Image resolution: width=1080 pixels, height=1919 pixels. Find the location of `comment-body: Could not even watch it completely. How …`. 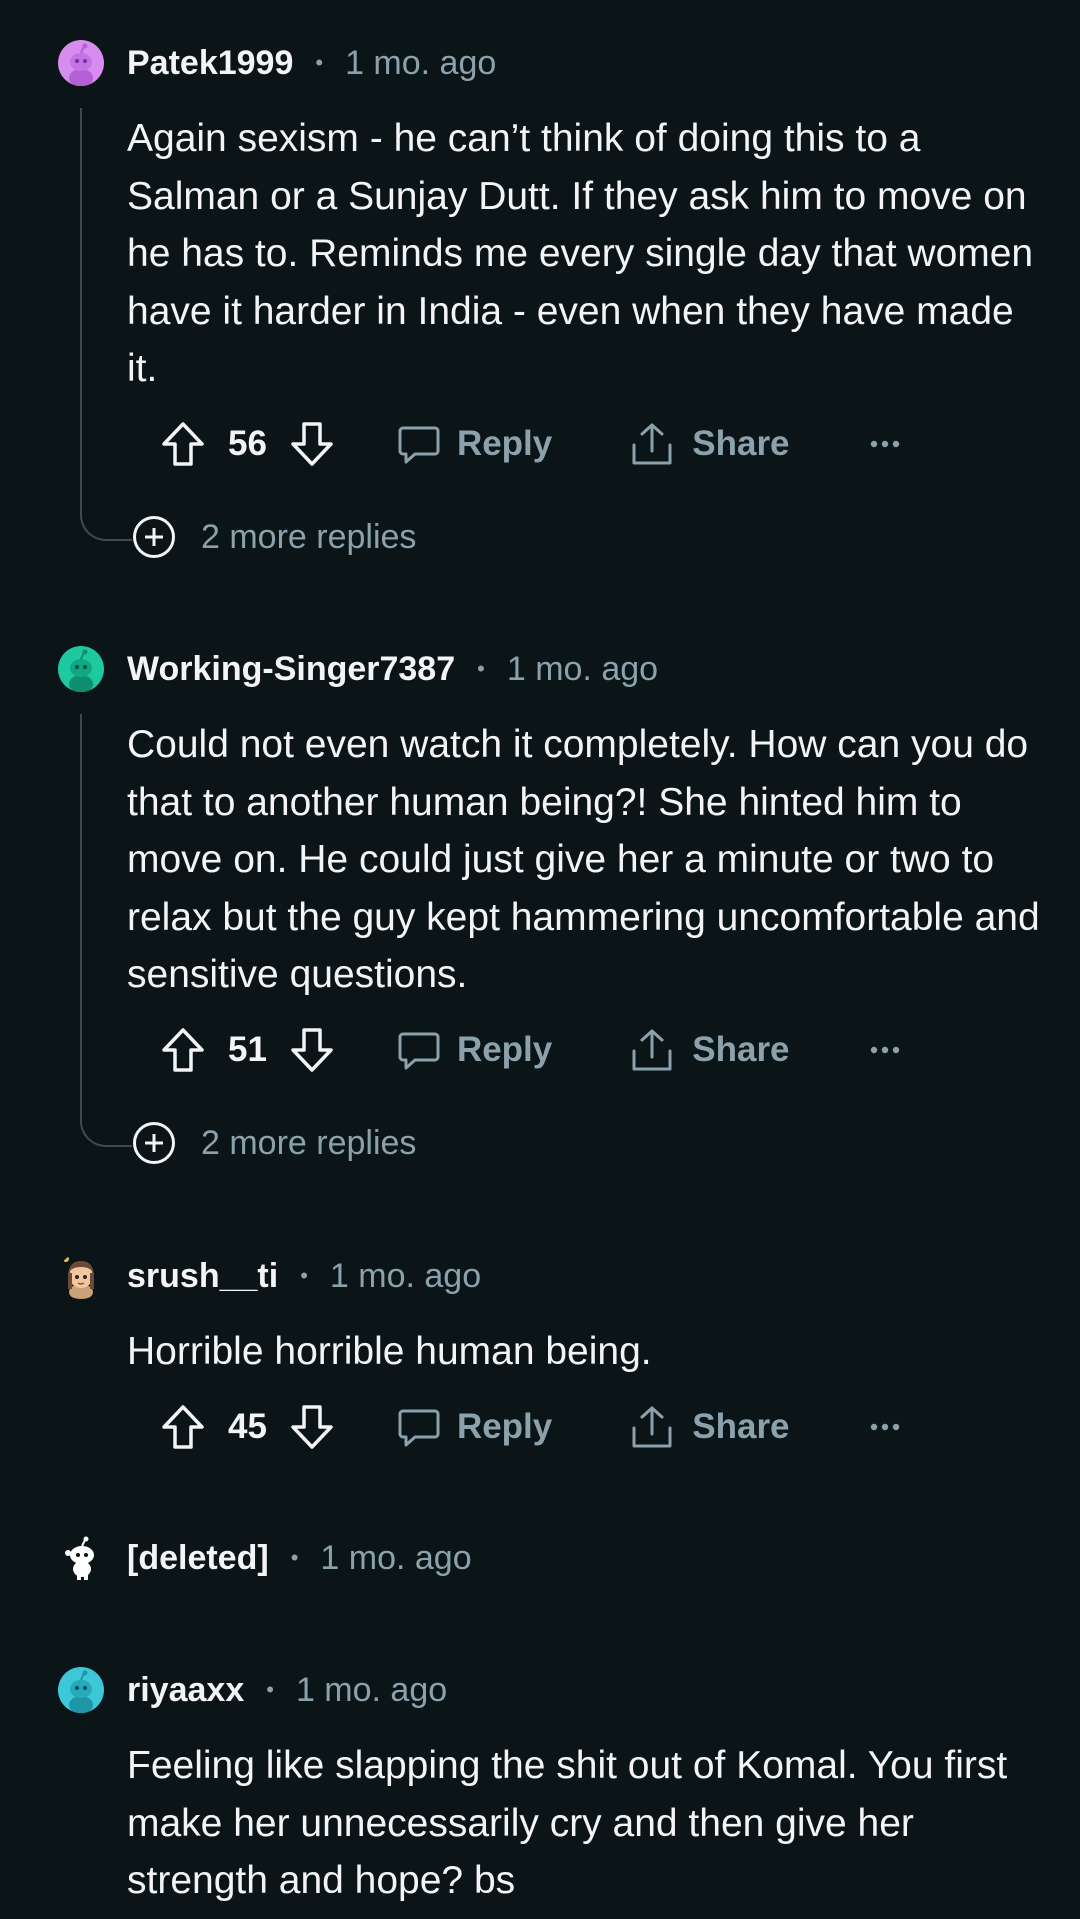

comment-body: Could not even watch it completely. How … is located at coordinates (583, 859).